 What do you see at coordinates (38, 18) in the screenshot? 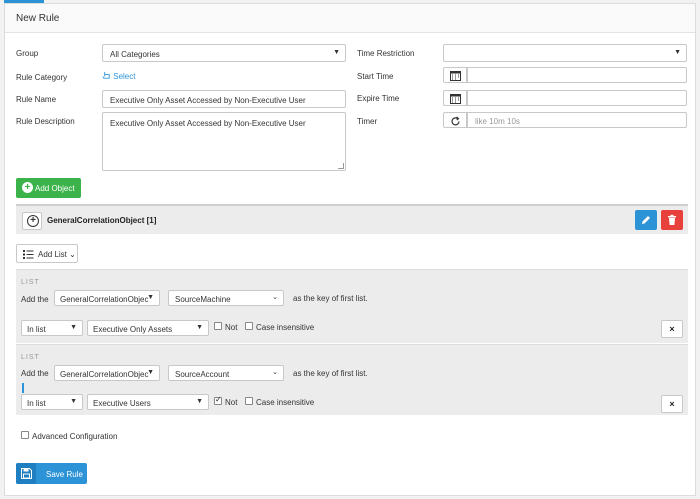
I see `page-title: New Rule` at bounding box center [38, 18].